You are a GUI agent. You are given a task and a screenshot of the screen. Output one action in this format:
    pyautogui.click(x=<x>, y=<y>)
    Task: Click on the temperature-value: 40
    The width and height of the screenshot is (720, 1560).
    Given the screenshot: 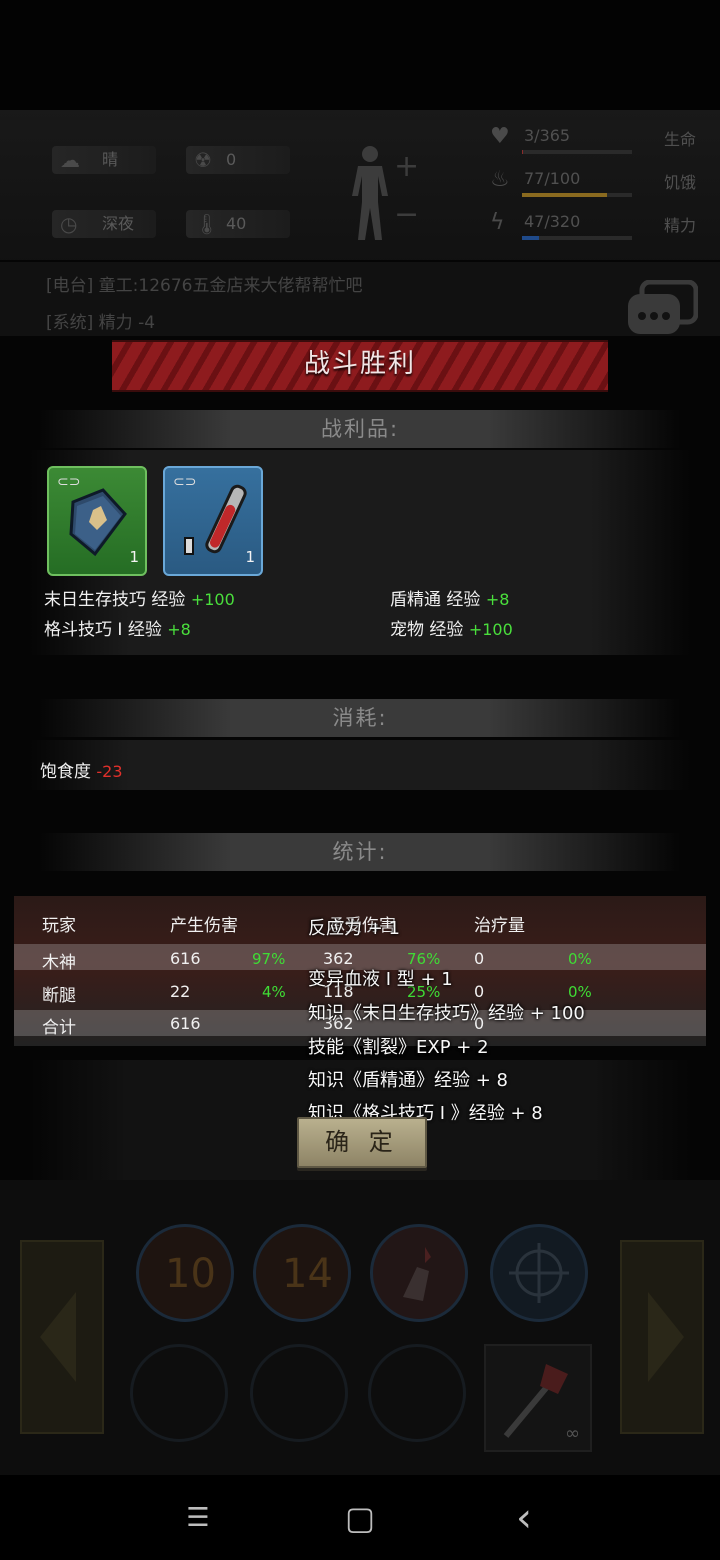 What is the action you would take?
    pyautogui.click(x=236, y=223)
    